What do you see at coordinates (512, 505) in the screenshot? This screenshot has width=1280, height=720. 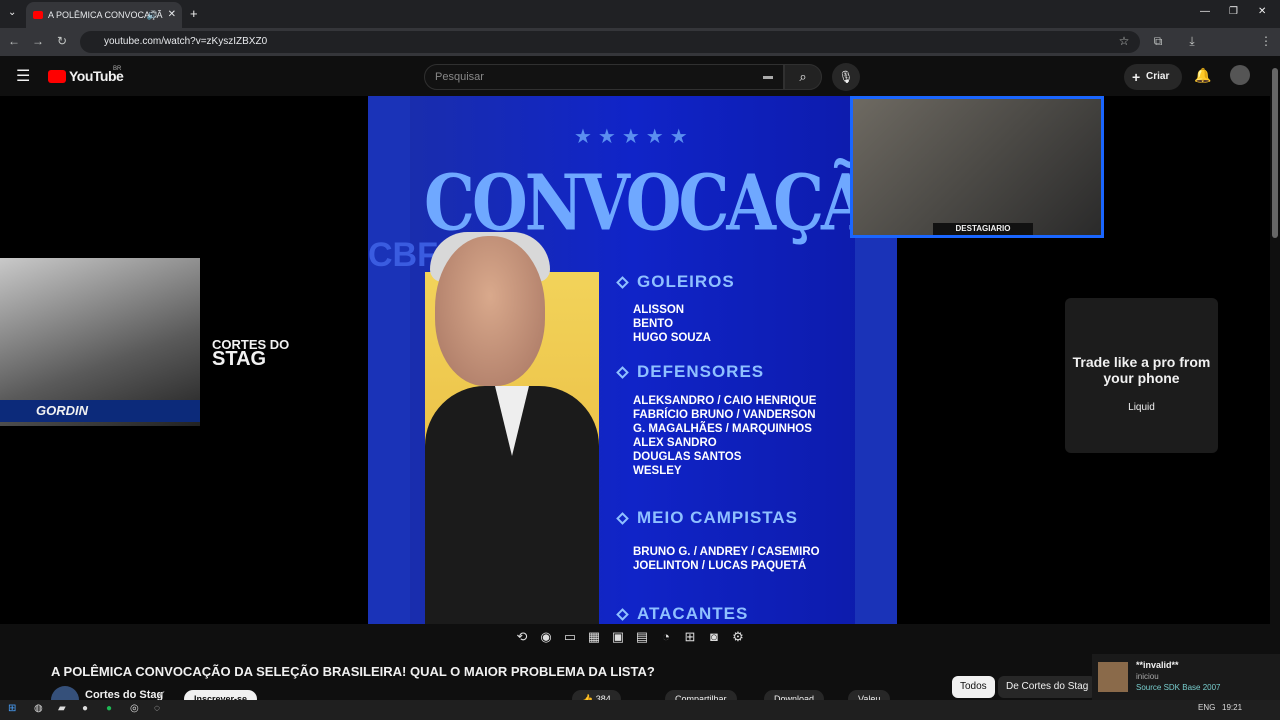 I see `coach-body` at bounding box center [512, 505].